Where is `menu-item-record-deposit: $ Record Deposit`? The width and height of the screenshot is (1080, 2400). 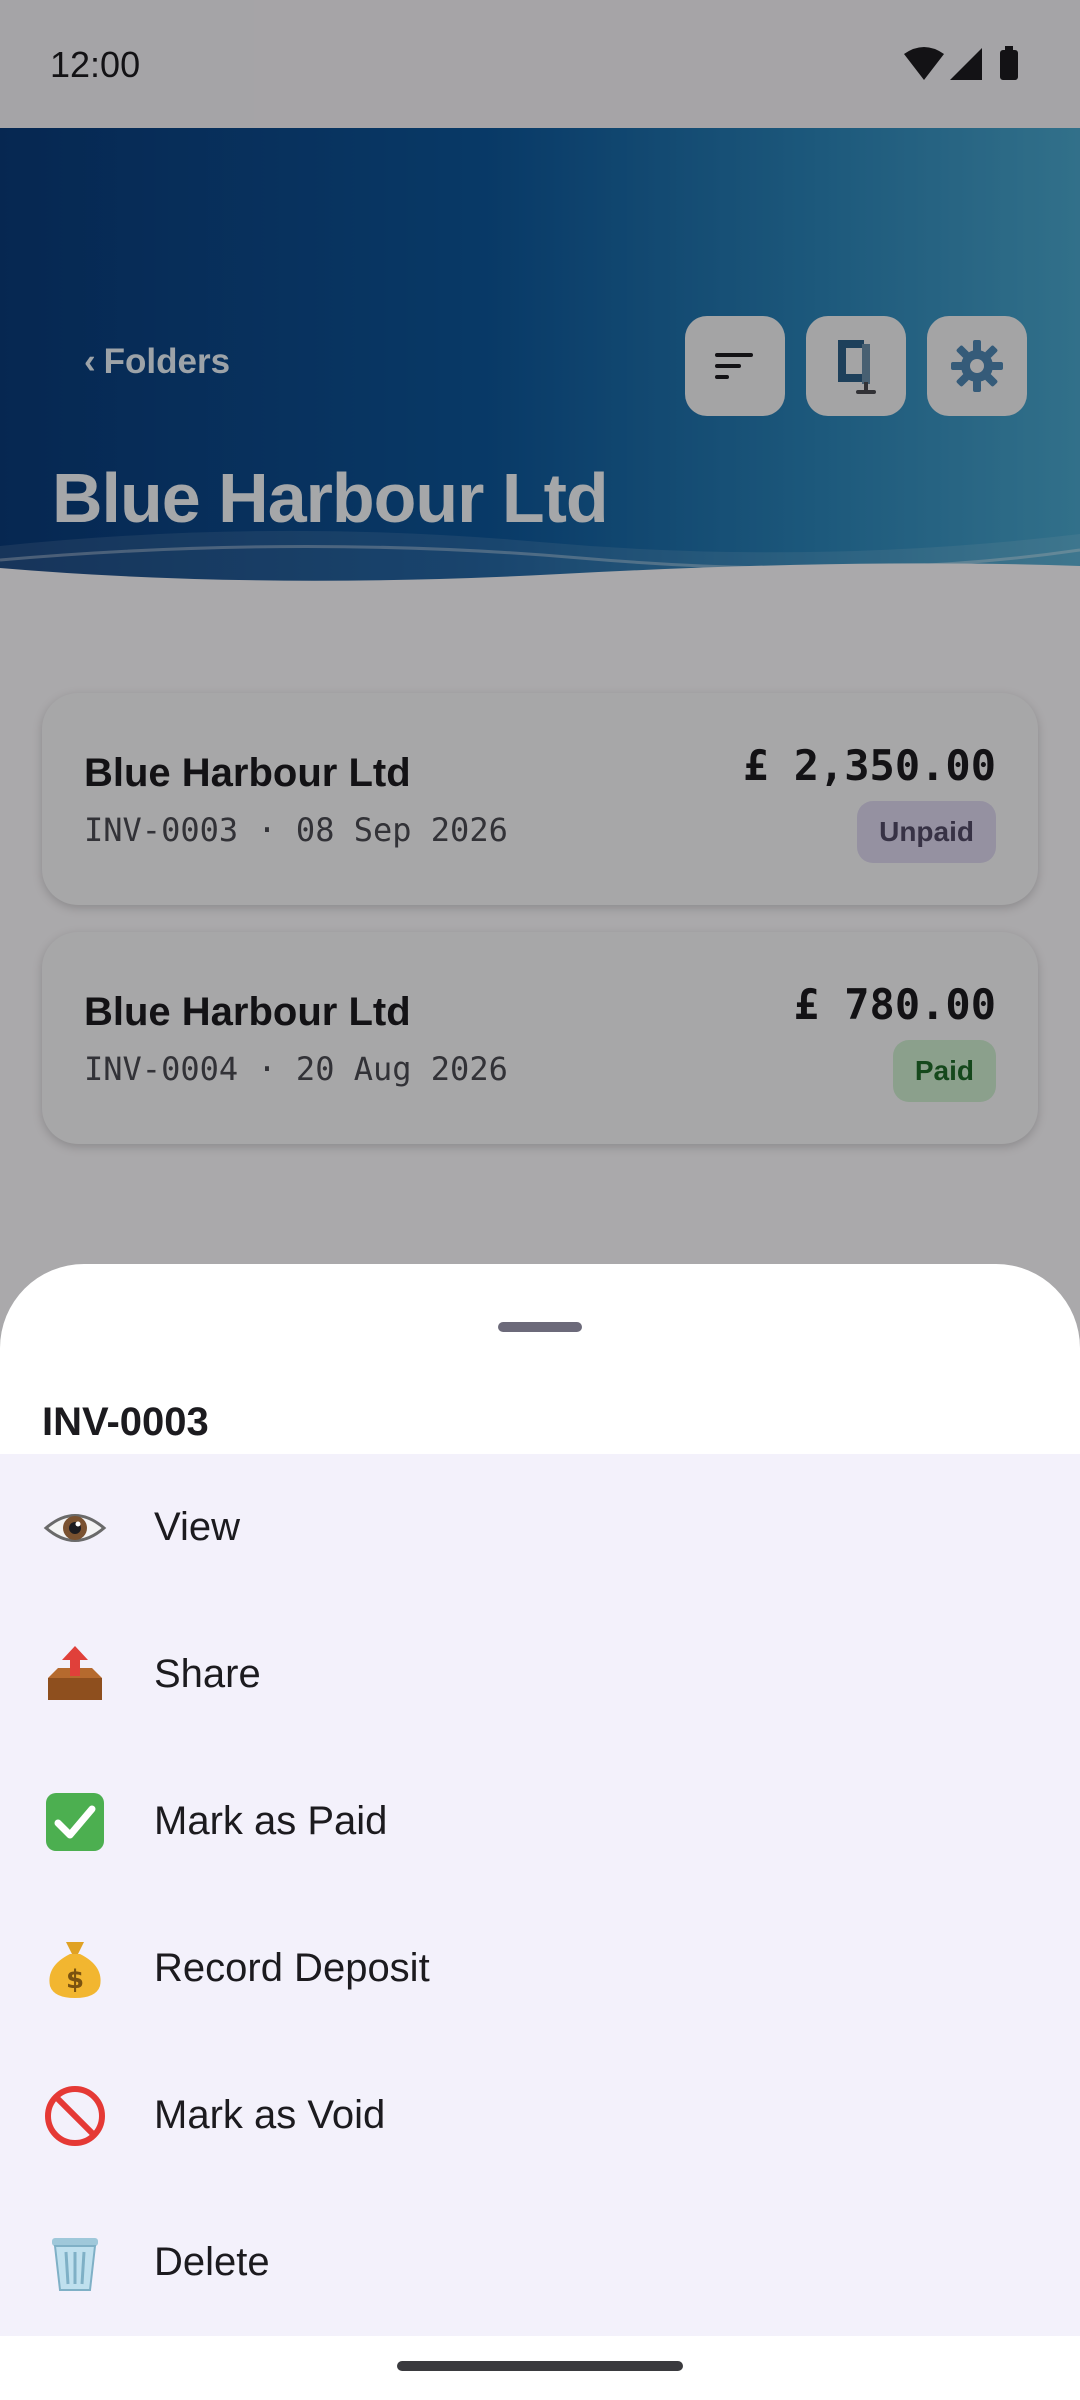
menu-item-record-deposit: $ Record Deposit is located at coordinates (540, 1968).